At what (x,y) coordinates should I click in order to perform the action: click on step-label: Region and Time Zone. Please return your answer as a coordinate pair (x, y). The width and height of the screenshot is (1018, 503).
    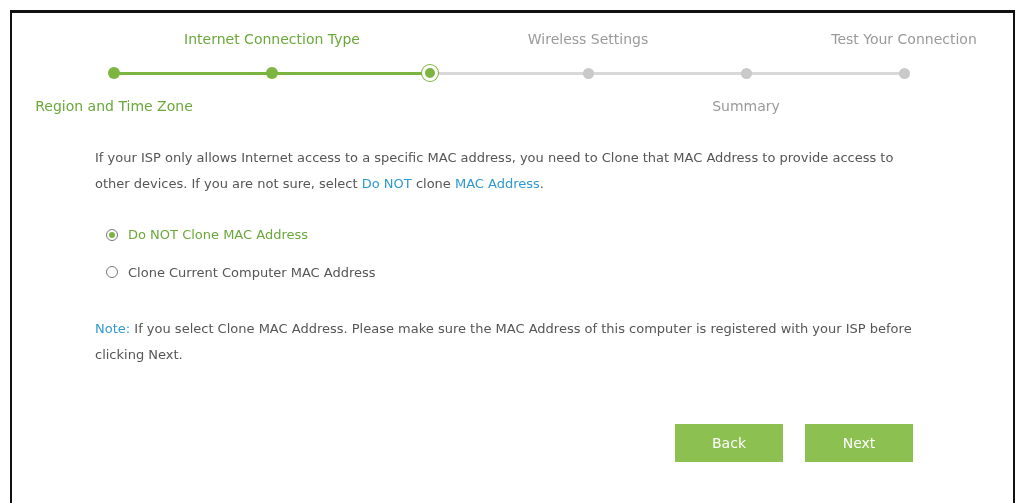
    Looking at the image, I should click on (114, 106).